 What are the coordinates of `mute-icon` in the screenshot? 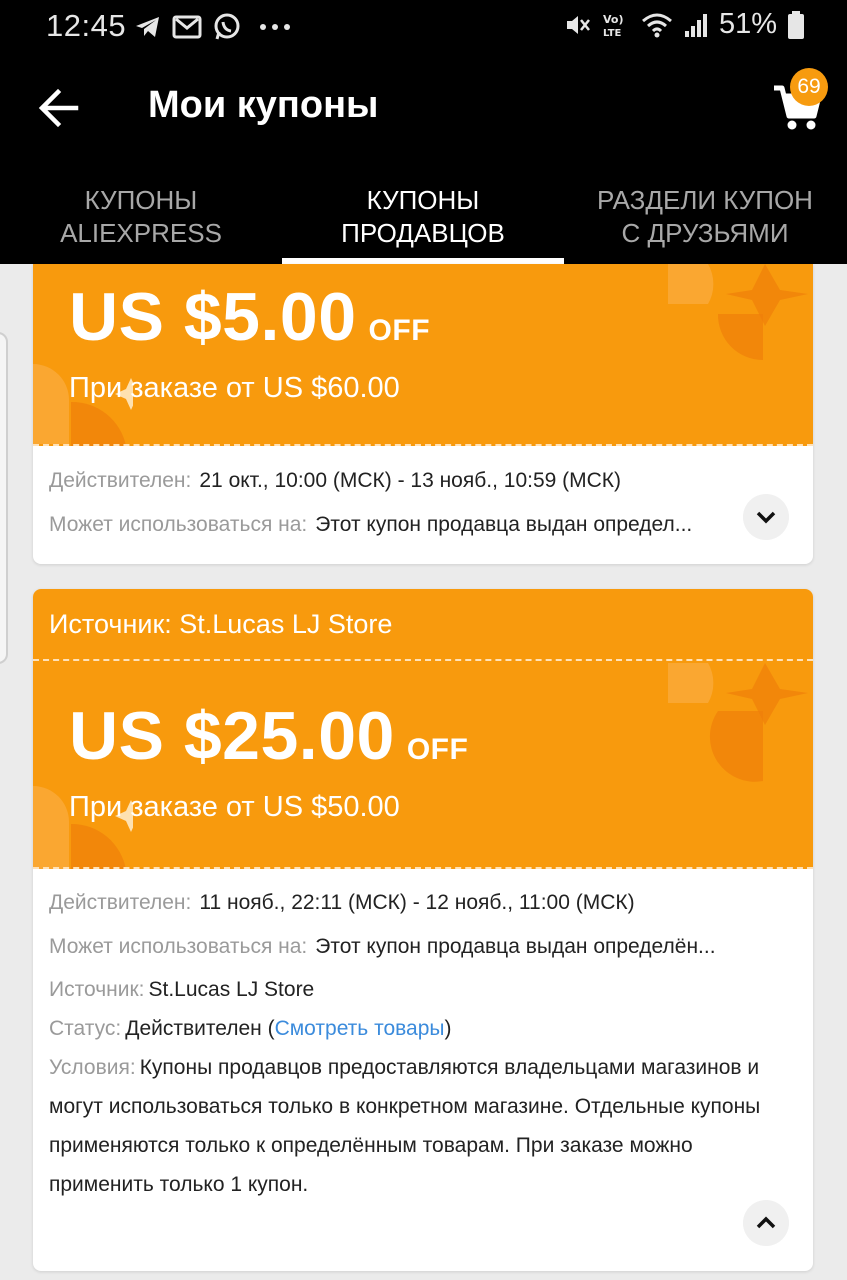 It's located at (578, 24).